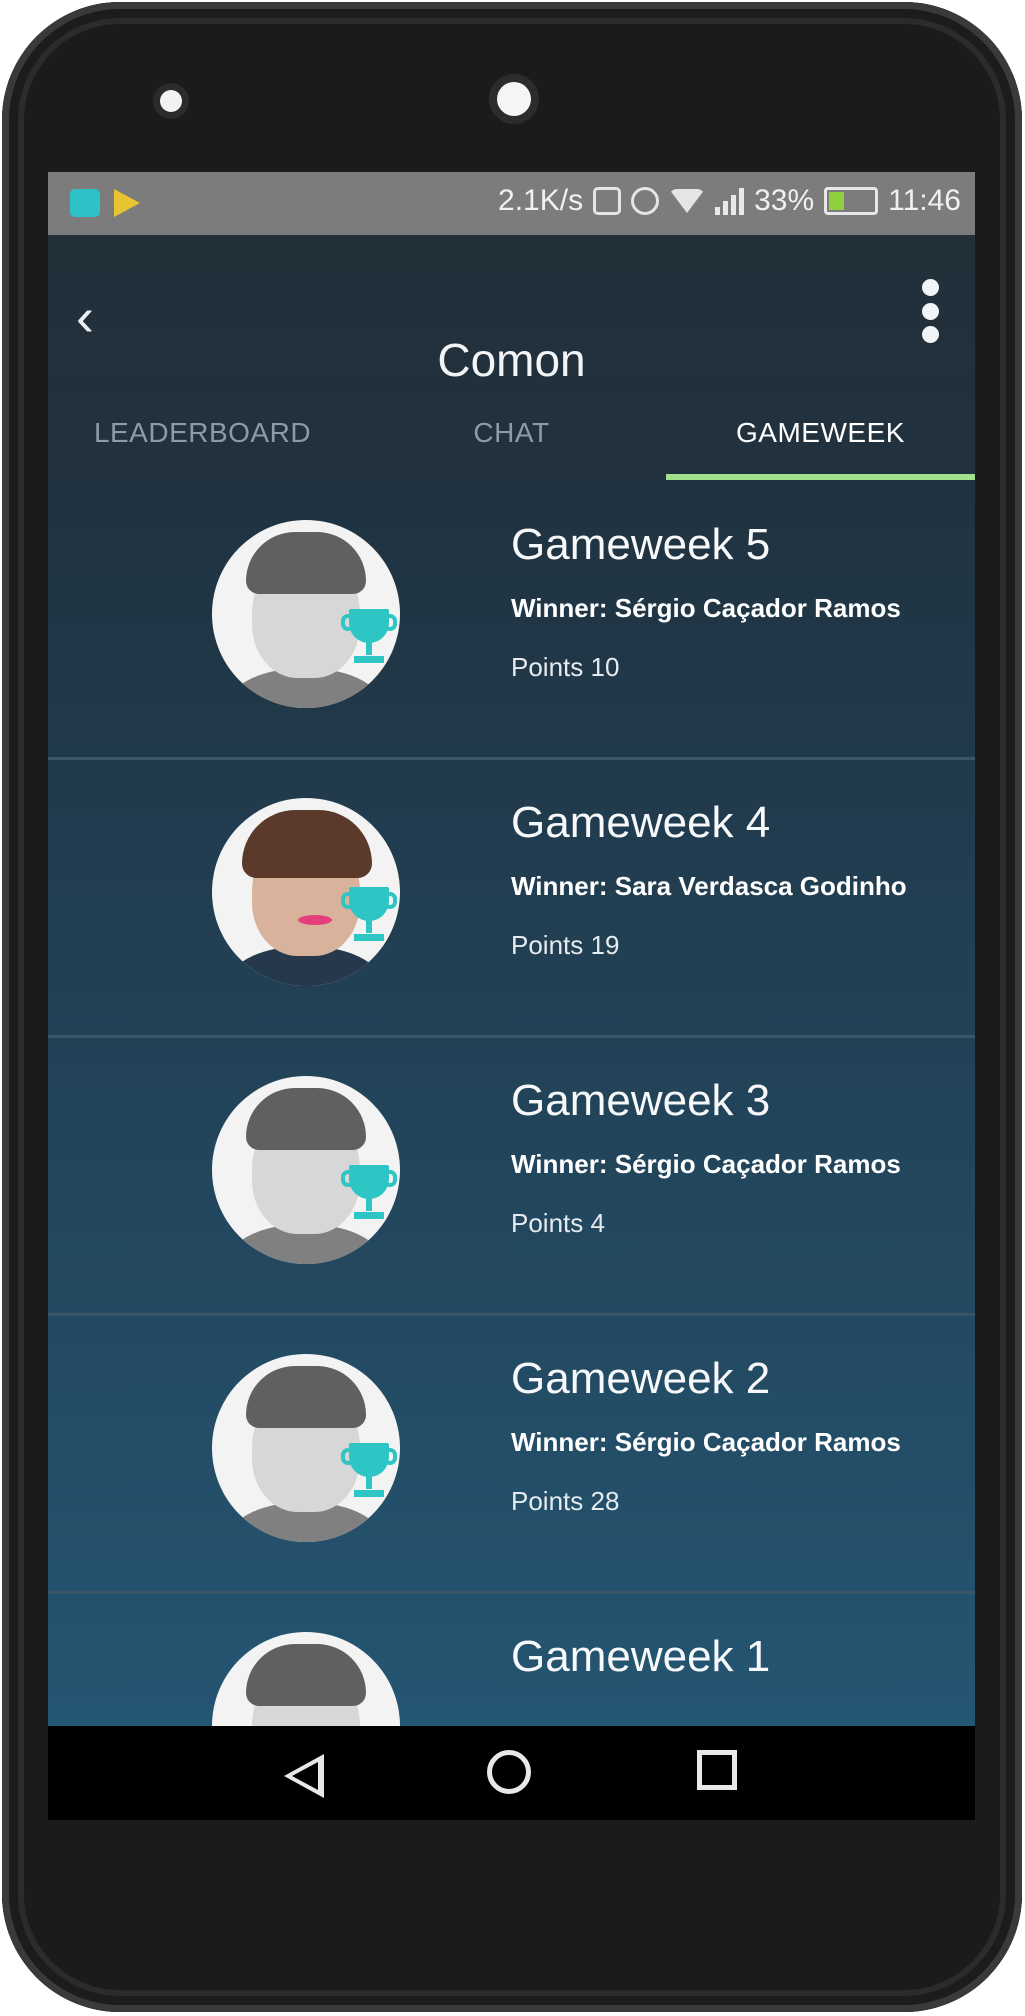 This screenshot has height=2016, width=1025. I want to click on status-right: 2.1K/s 33% 11:46, so click(729, 201).